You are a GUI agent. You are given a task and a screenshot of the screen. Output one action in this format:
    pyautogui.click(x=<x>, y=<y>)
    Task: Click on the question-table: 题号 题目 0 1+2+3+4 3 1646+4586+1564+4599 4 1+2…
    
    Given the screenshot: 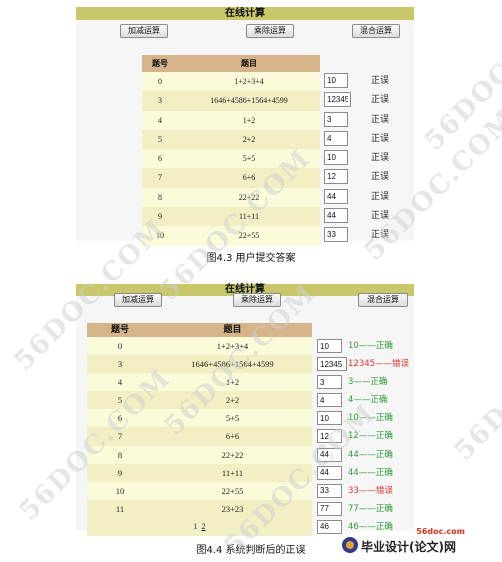 What is the action you would take?
    pyautogui.click(x=231, y=150)
    